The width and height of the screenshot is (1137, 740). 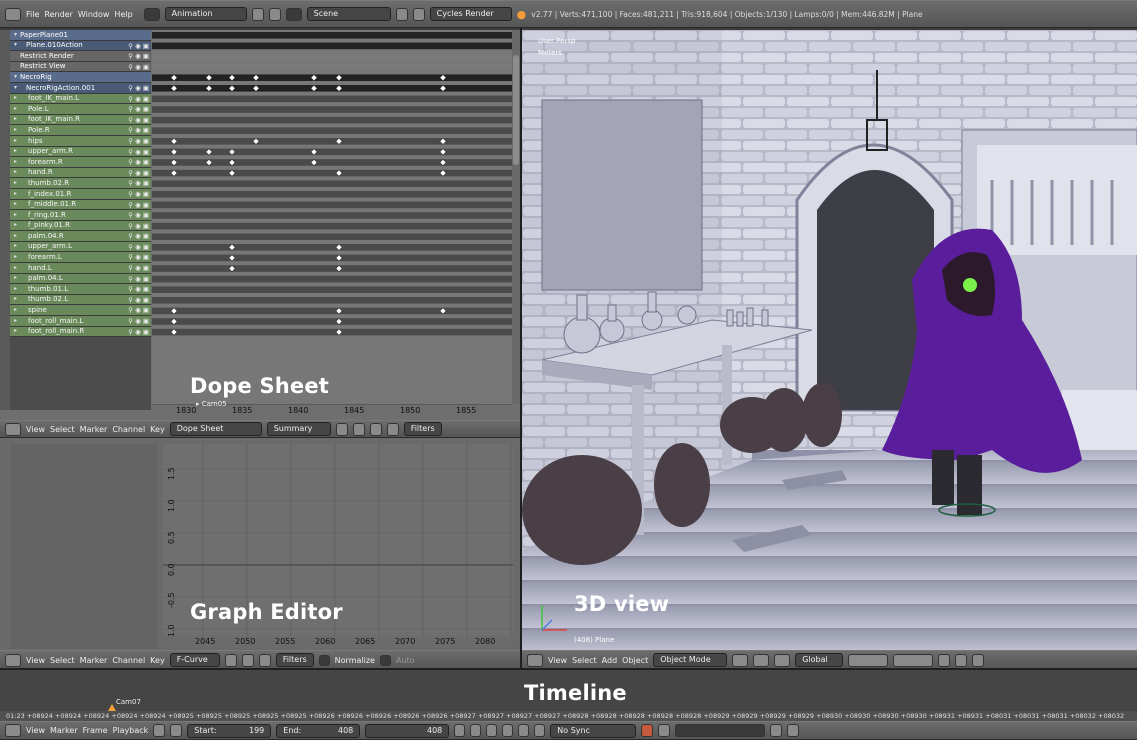 I want to click on channel-row: ▸ hand.L ⚲ ◉ ▣, so click(x=80, y=268).